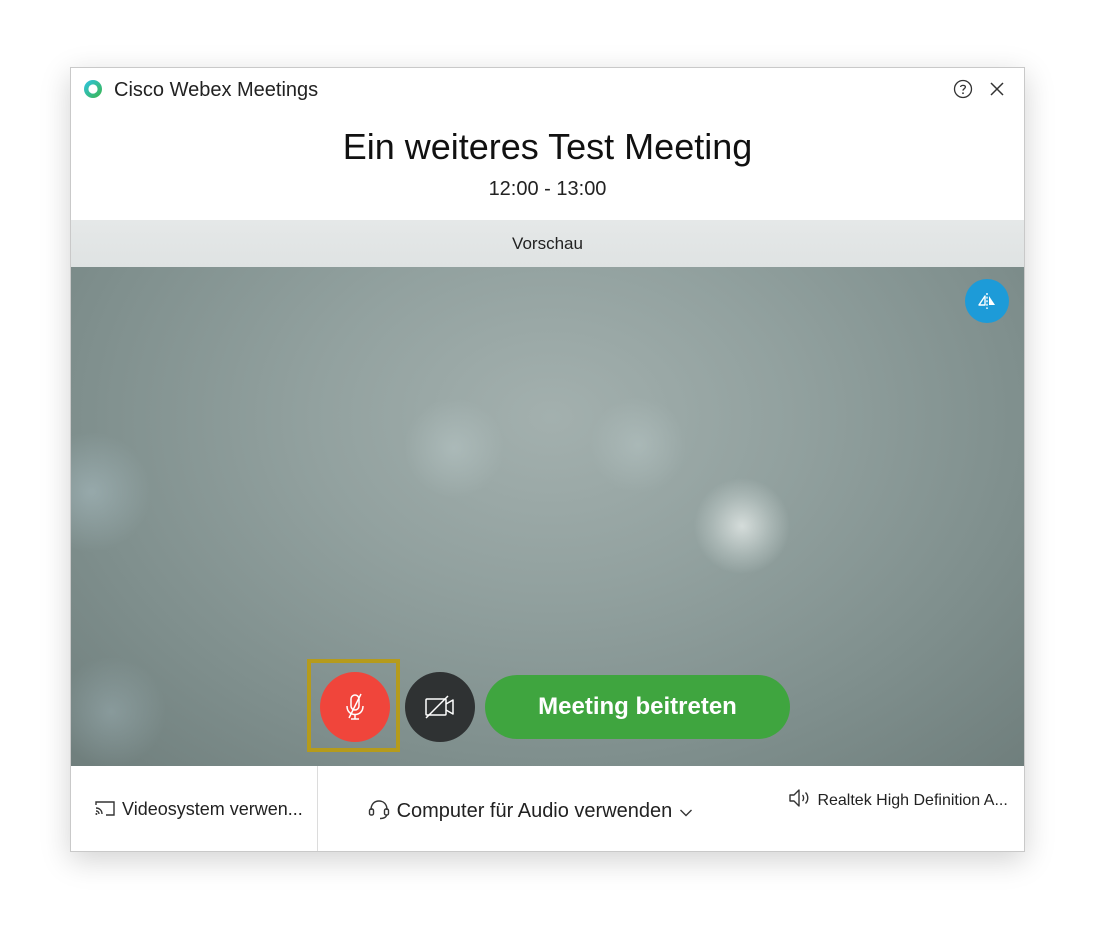  I want to click on mirror-view-icon, so click(986, 301).